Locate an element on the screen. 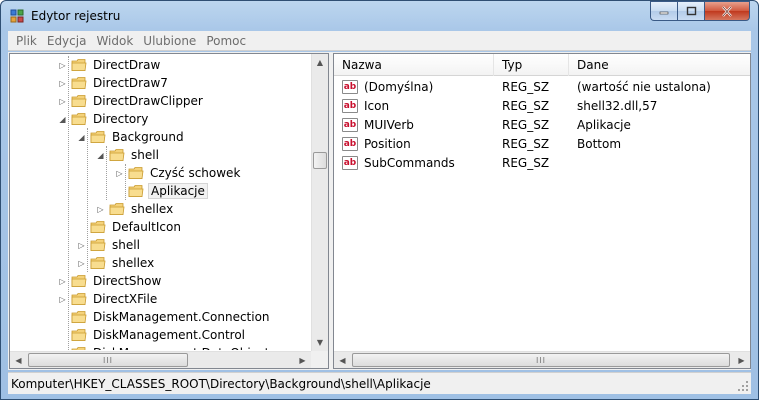 Image resolution: width=759 pixels, height=400 pixels. values-hscroll-thumb: III is located at coordinates (541, 360).